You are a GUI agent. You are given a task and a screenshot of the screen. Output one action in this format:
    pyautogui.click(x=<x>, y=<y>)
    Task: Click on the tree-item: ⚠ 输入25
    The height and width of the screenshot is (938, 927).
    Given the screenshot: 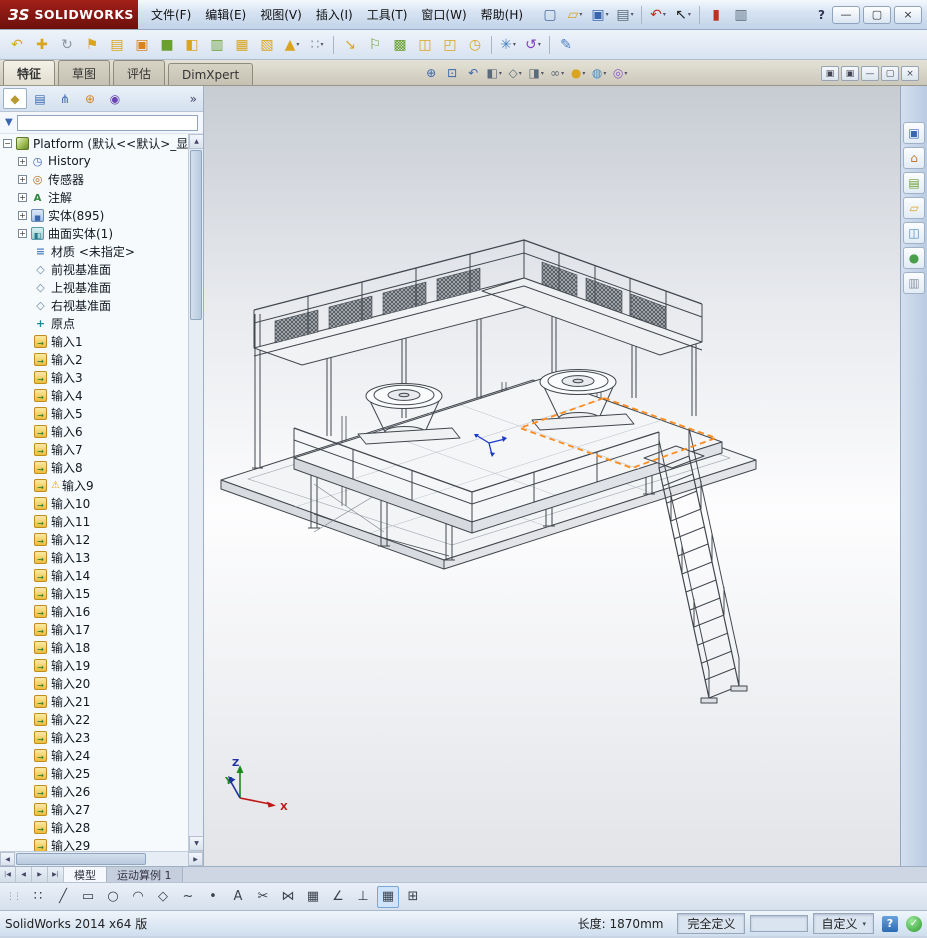 What is the action you would take?
    pyautogui.click(x=94, y=773)
    